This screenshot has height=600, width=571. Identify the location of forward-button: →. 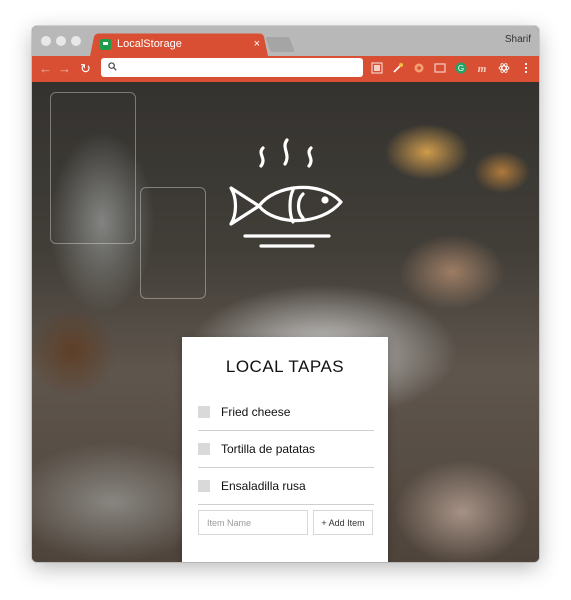
(64, 69).